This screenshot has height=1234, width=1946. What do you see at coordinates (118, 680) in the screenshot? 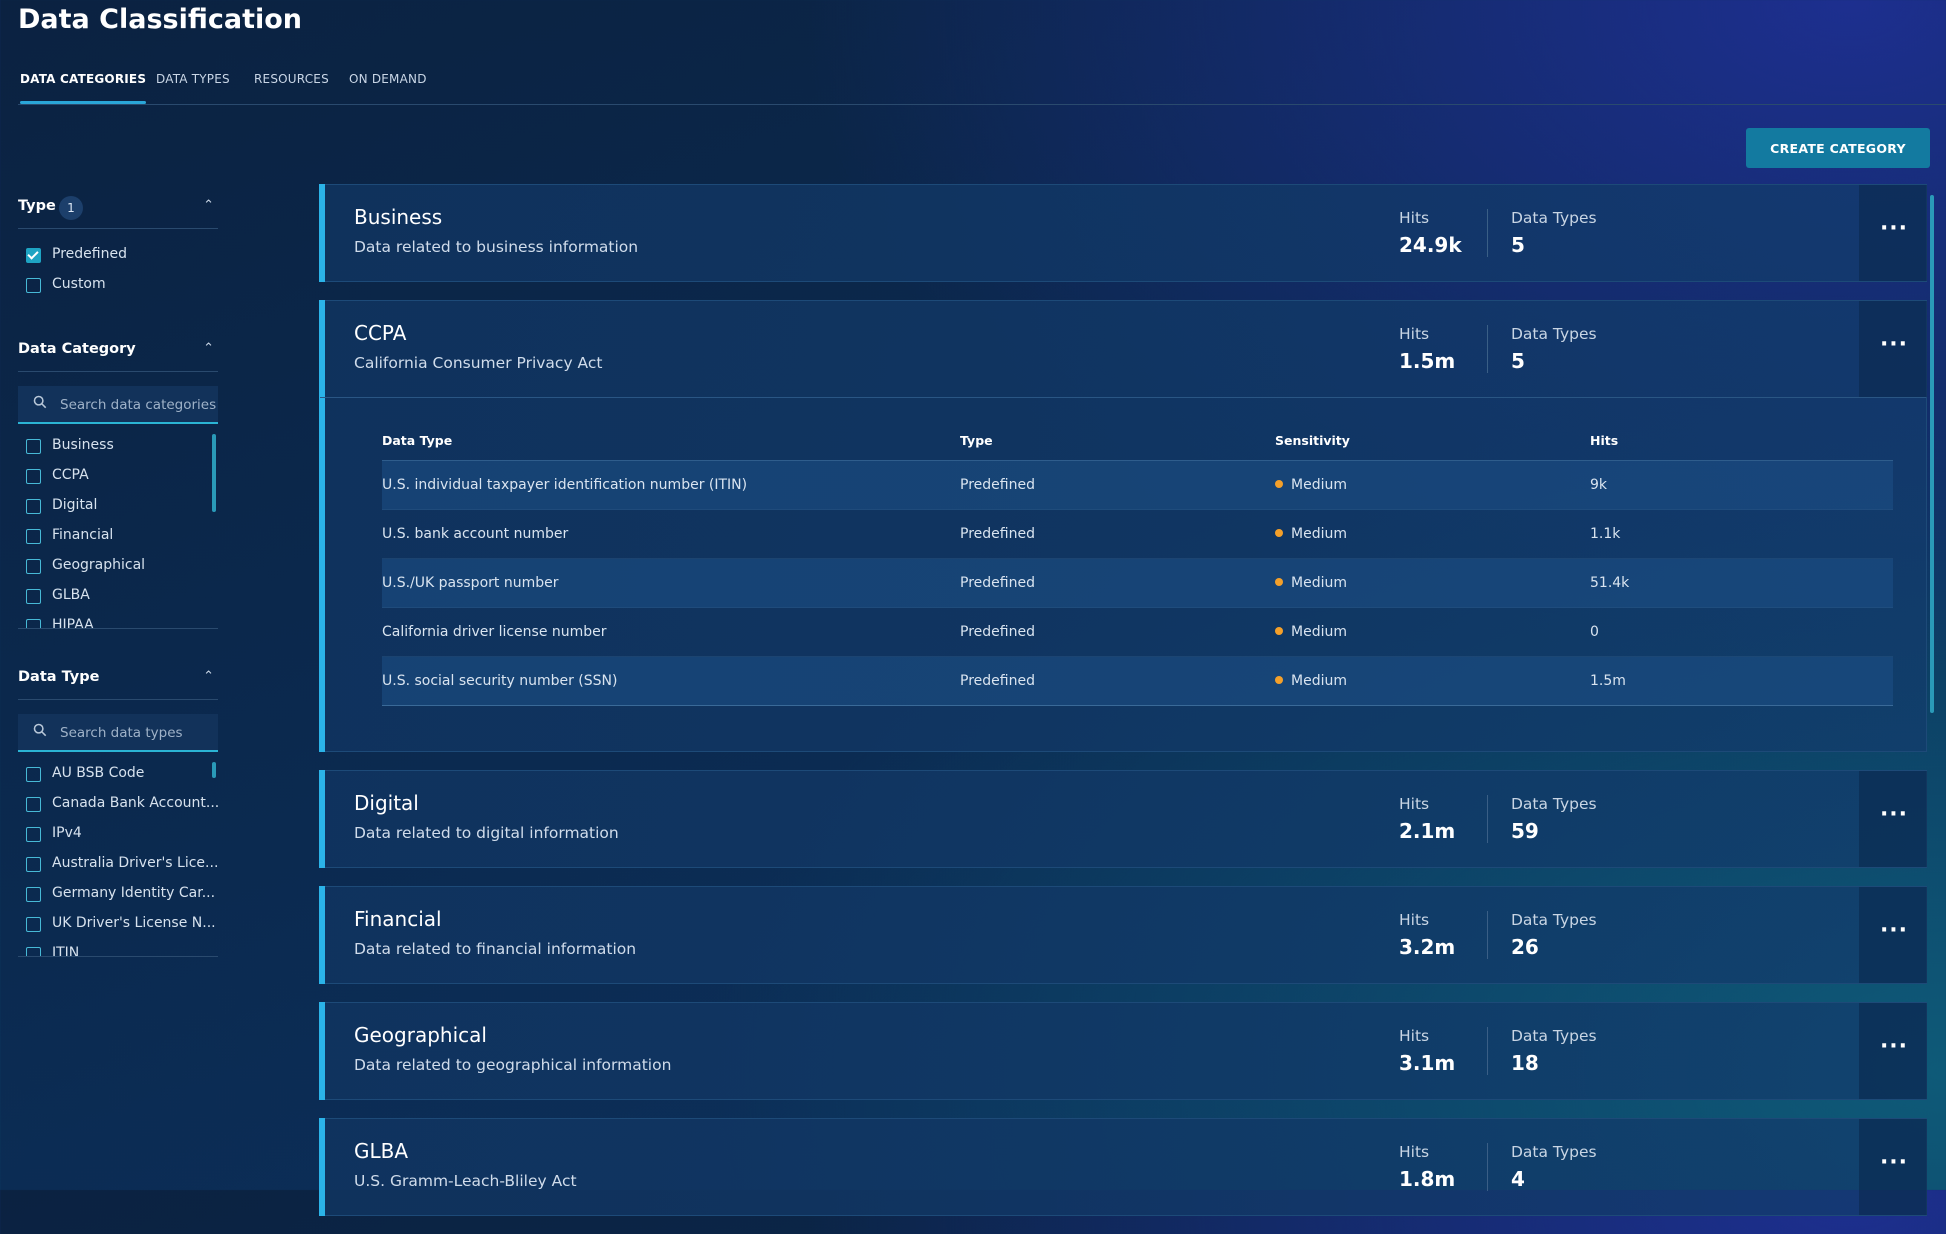
I see `data-type-filter-header: Data Type ⌃` at bounding box center [118, 680].